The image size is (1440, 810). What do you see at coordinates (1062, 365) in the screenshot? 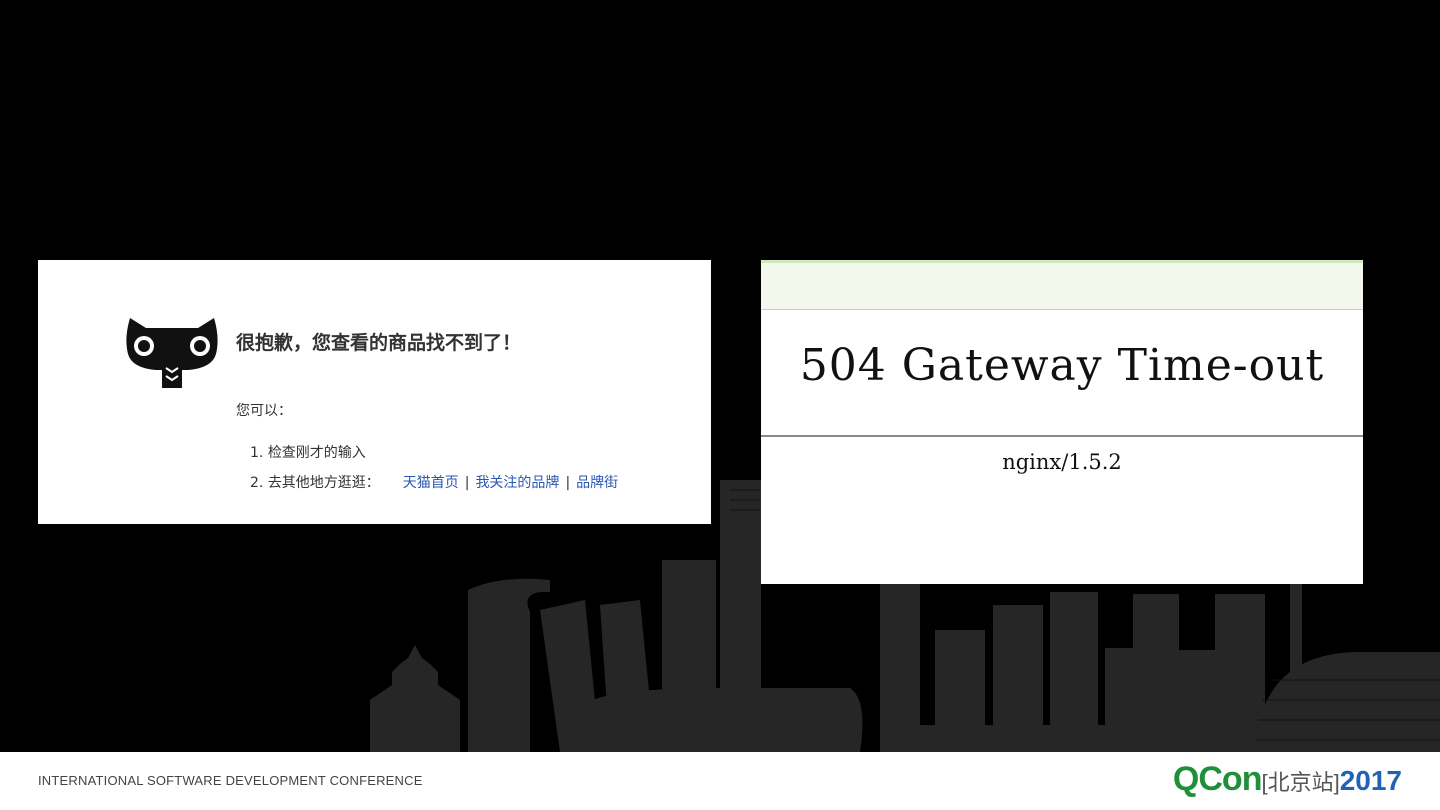
I see `gateway-error-title: 504 Gateway Time-out` at bounding box center [1062, 365].